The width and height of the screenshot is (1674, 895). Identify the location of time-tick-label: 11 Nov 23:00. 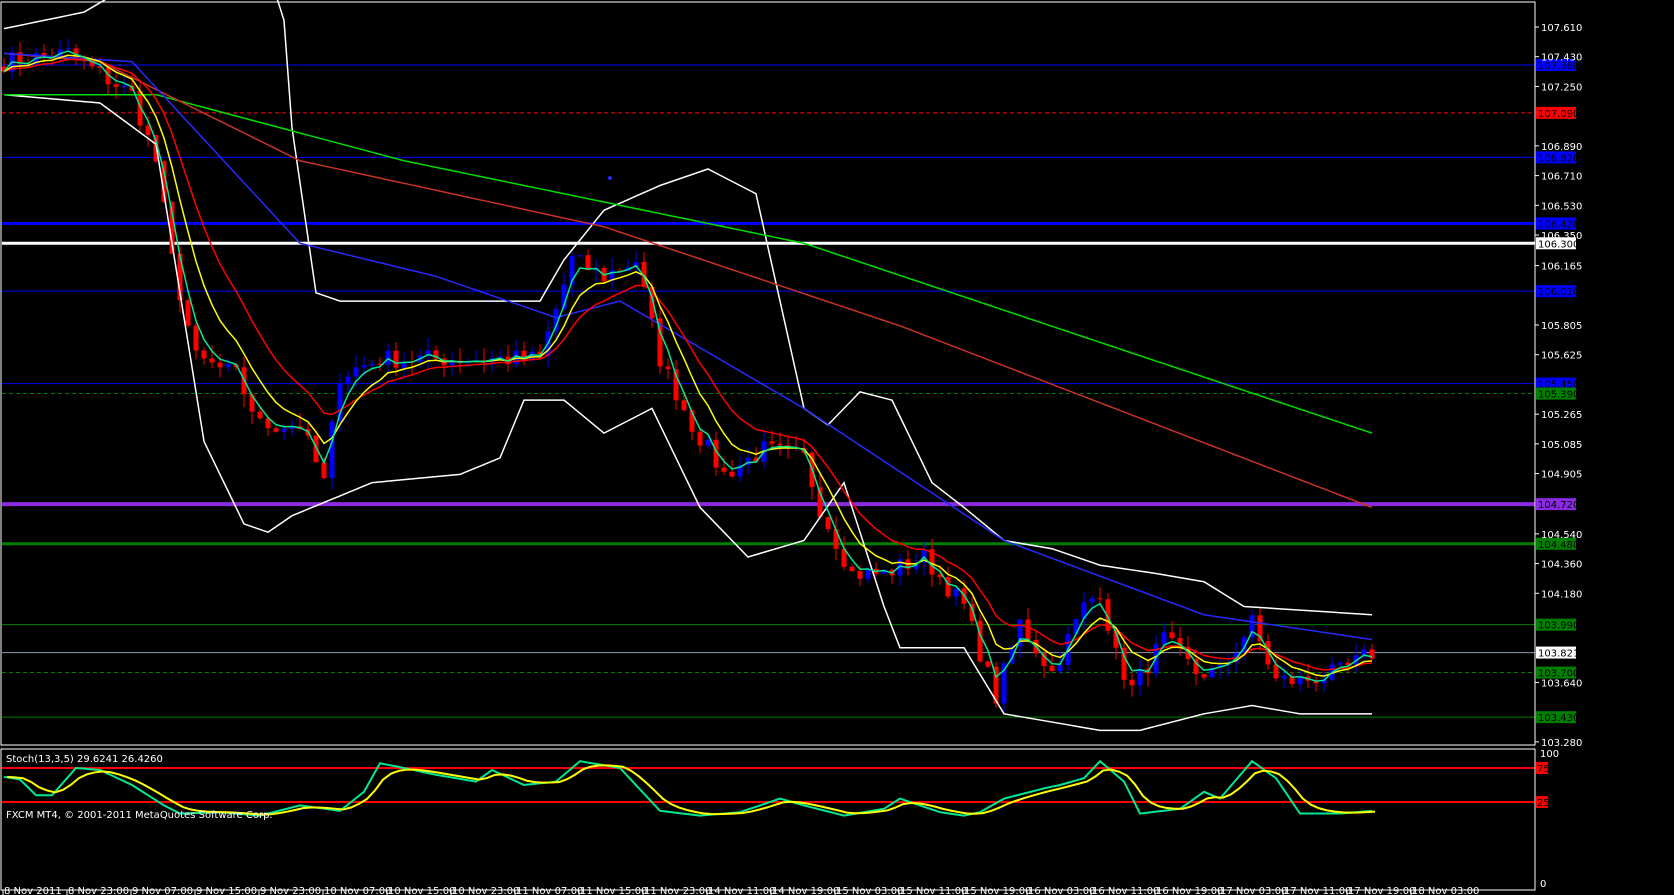
(677, 890).